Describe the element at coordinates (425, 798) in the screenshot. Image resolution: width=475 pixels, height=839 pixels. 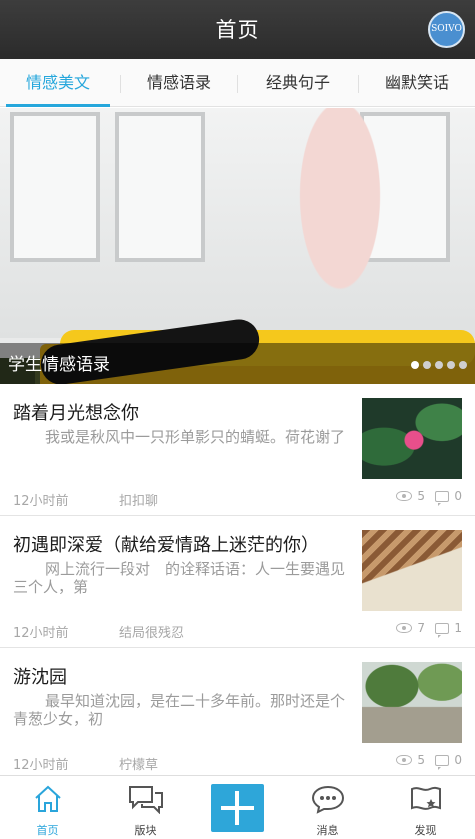
I see `discover-flag-icon` at that location.